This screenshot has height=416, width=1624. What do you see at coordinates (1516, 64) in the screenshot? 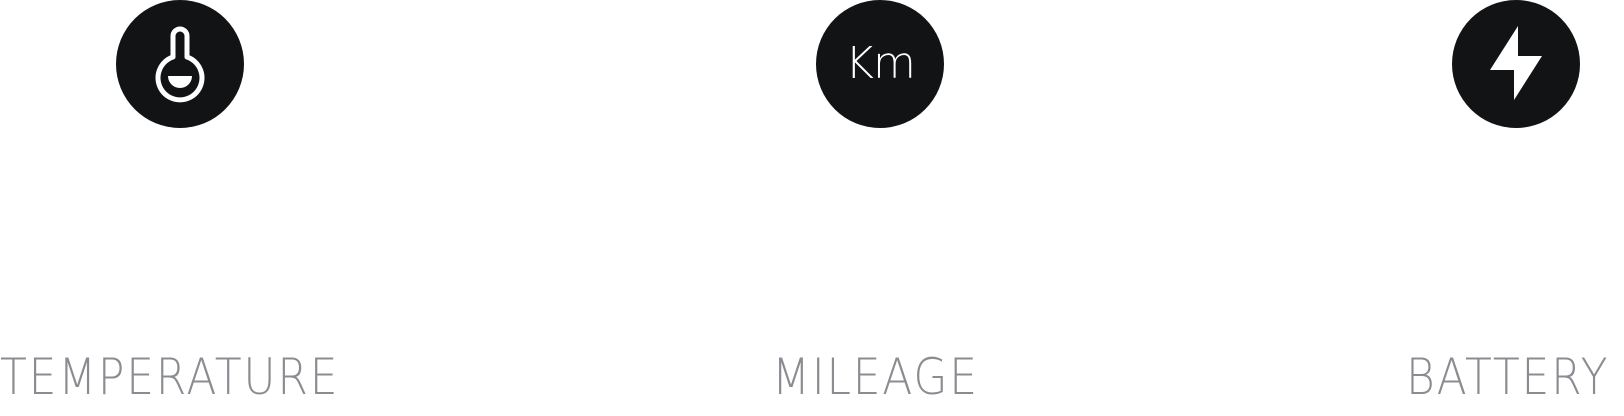
I see `lightning-bolt-icon` at bounding box center [1516, 64].